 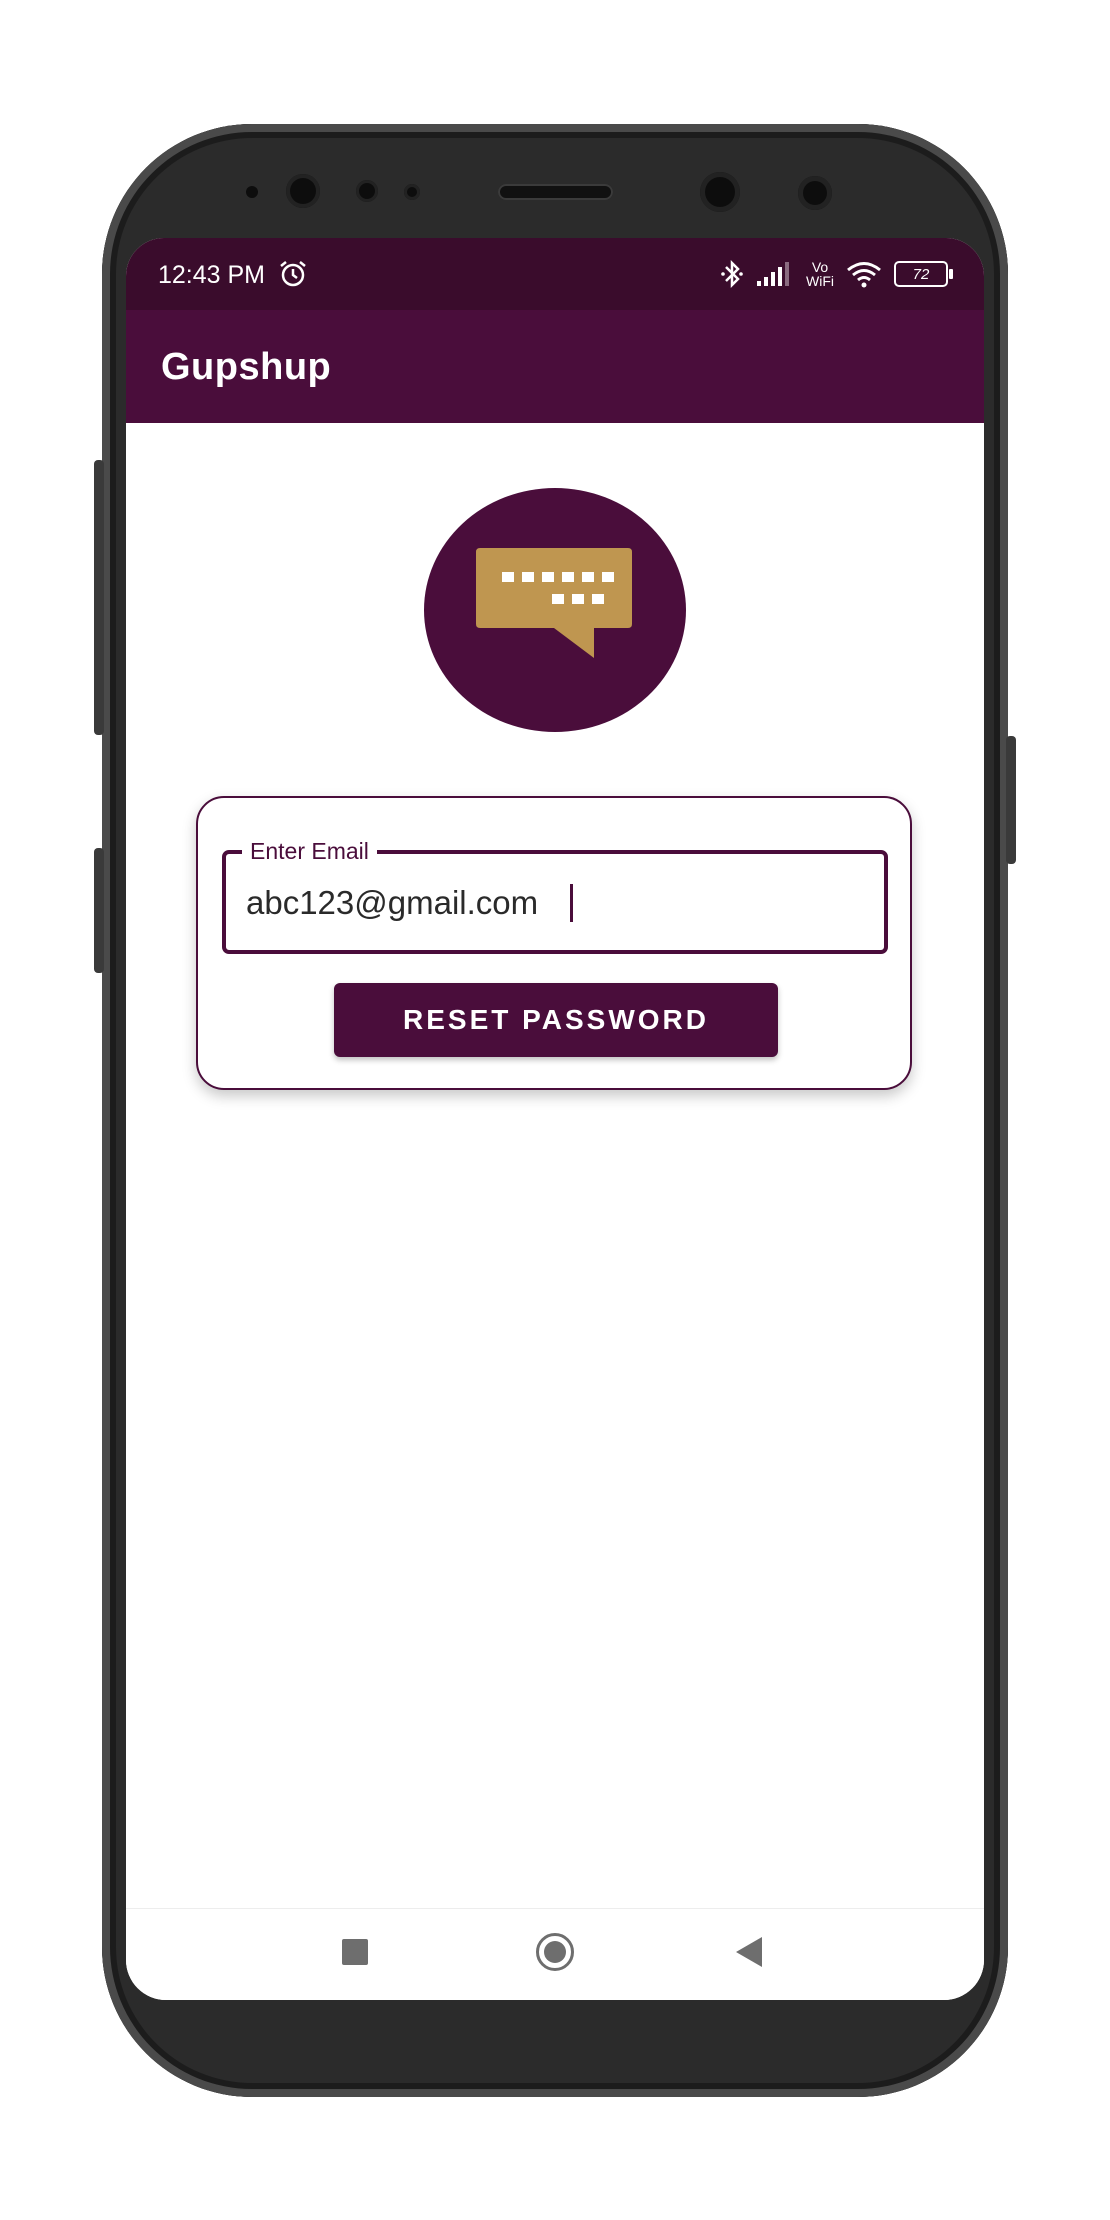 I want to click on bluetooth-icon, so click(x=732, y=274).